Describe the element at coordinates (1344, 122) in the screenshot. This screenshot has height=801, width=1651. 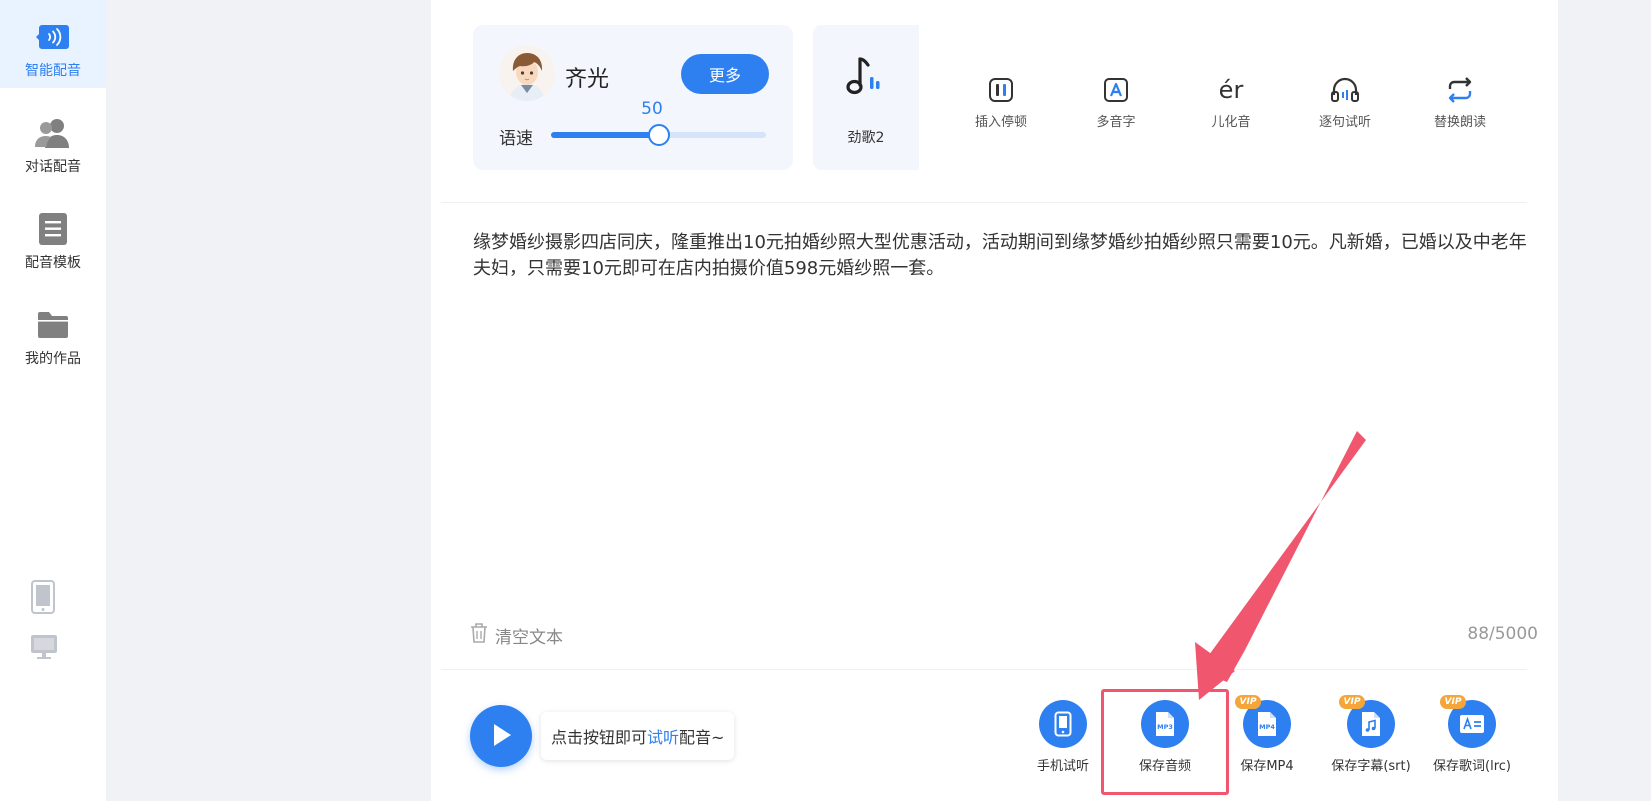
I see `tool-label: 逐句试听` at that location.